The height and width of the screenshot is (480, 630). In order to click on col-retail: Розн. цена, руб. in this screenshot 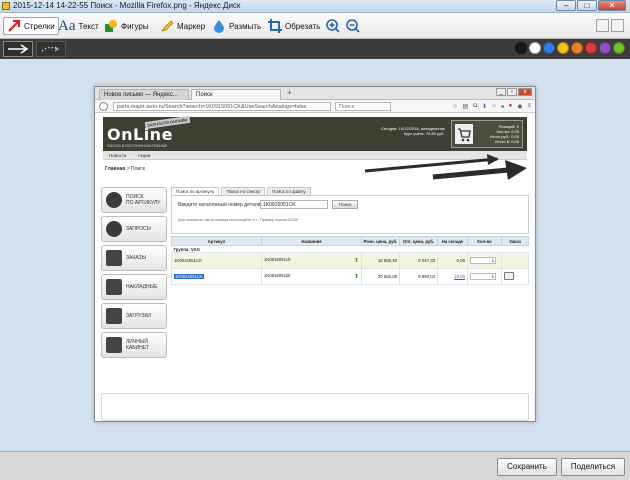, I will do `click(380, 241)`.